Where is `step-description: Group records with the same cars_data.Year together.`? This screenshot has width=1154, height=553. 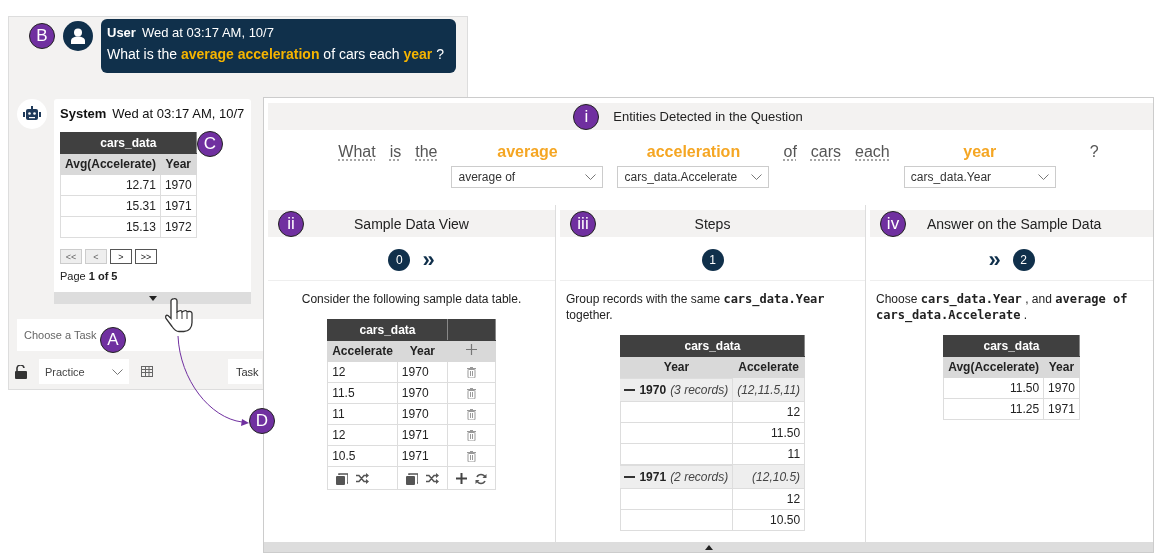
step-description: Group records with the same cars_data.Year together. is located at coordinates (696, 307).